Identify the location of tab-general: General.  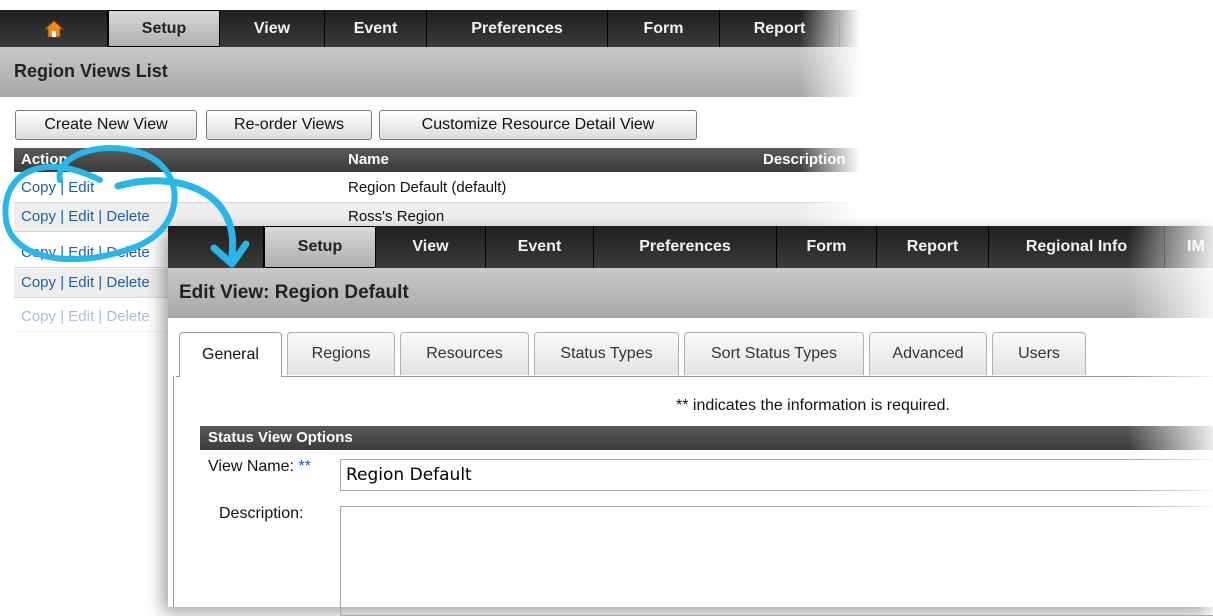
(230, 354).